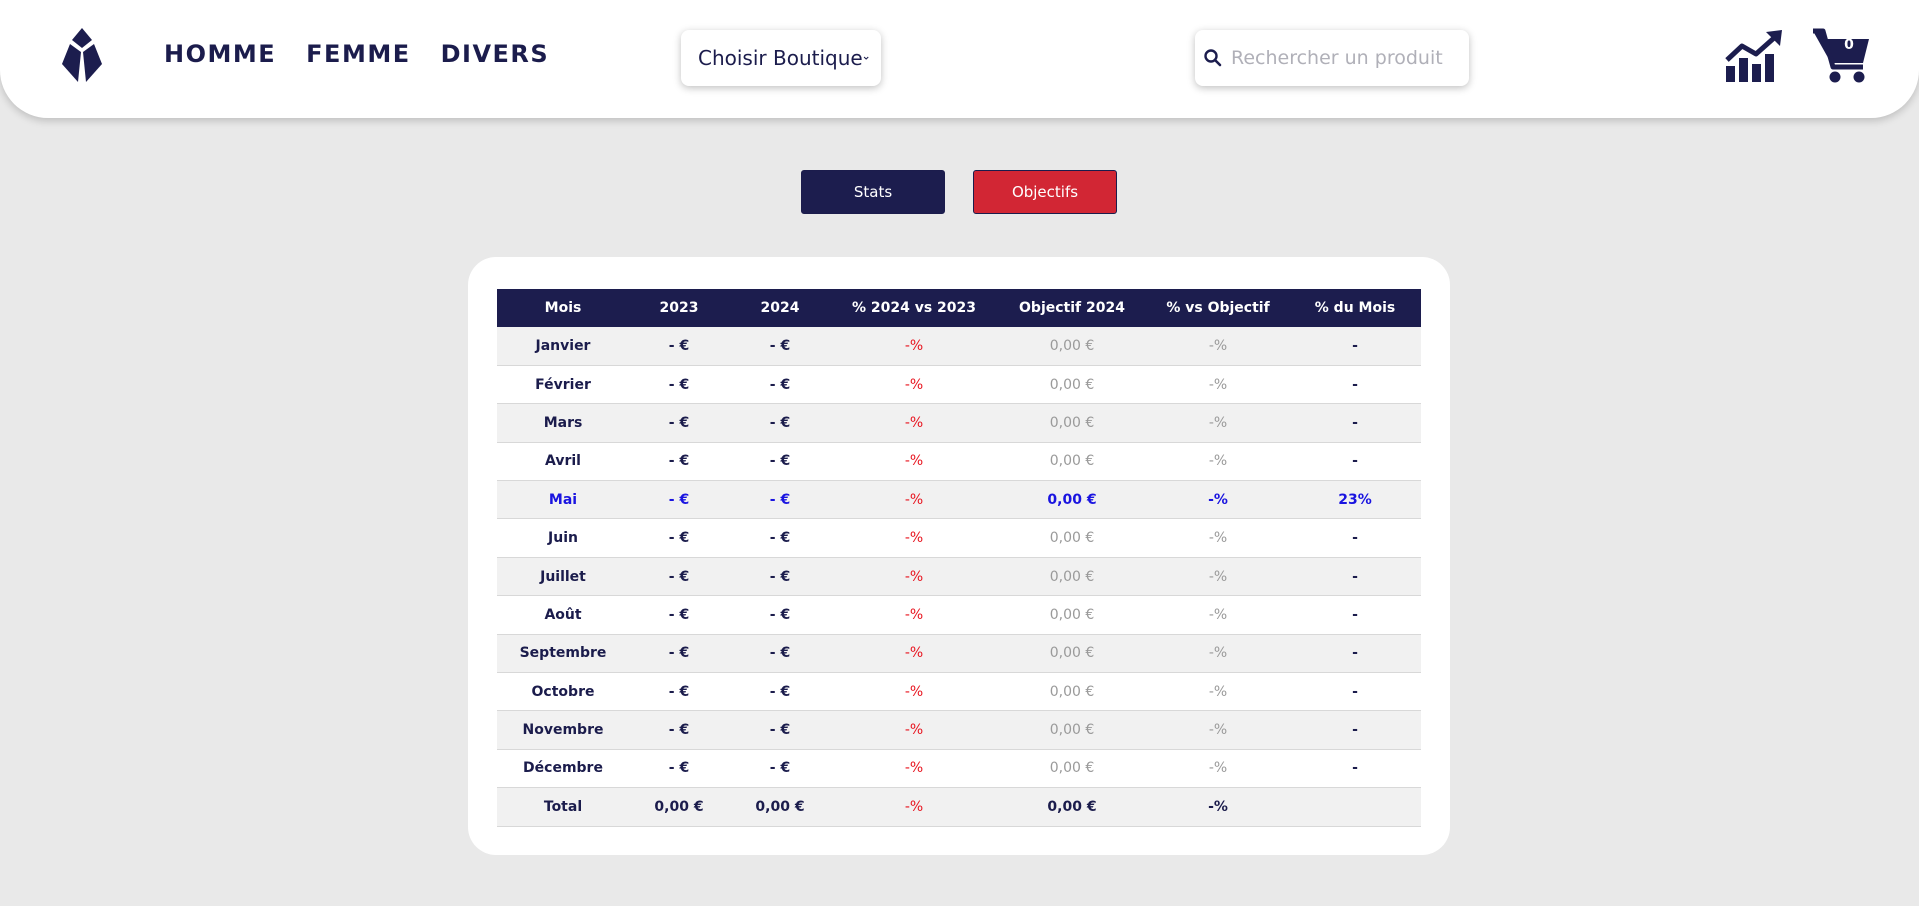 The height and width of the screenshot is (906, 1919). What do you see at coordinates (563, 346) in the screenshot?
I see `cell-month: Janvier` at bounding box center [563, 346].